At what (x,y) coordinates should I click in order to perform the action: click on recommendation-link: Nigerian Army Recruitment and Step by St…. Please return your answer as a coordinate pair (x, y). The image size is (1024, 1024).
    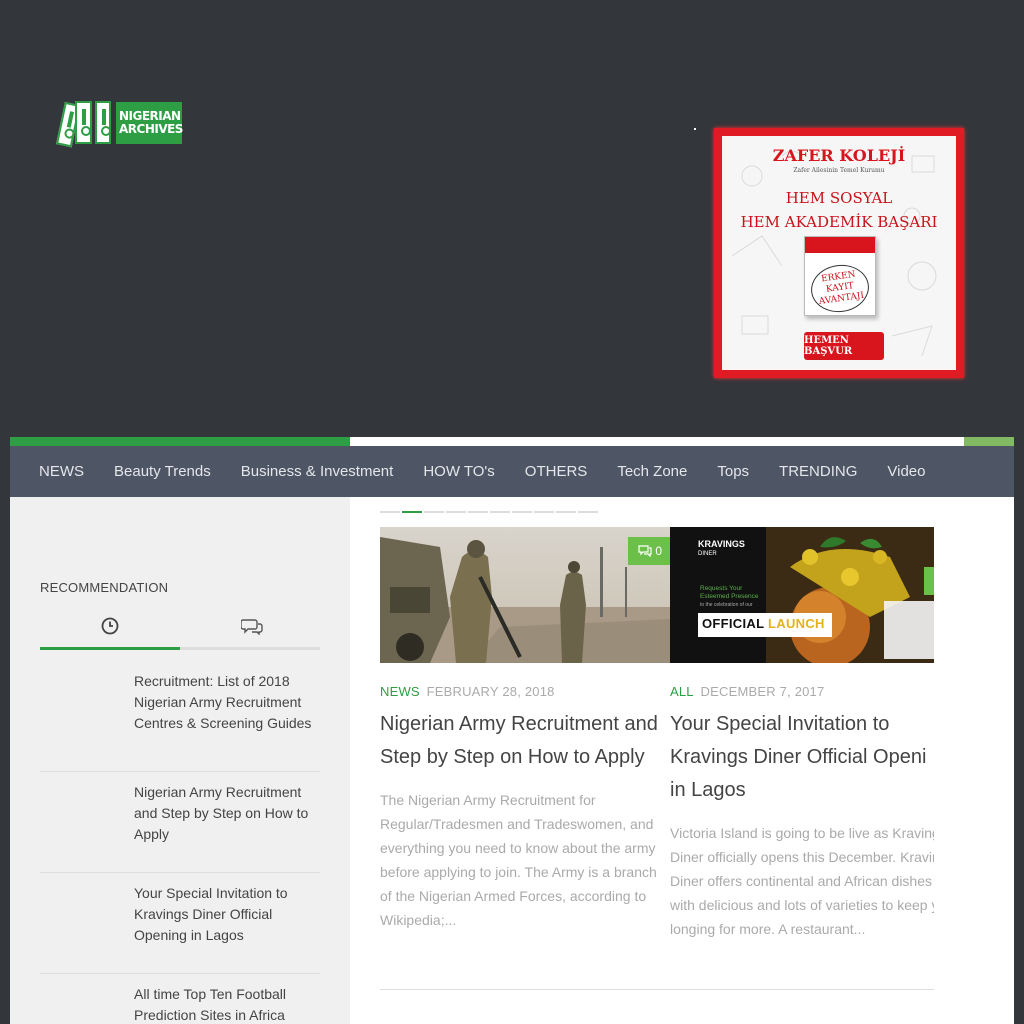
    Looking at the image, I should click on (227, 813).